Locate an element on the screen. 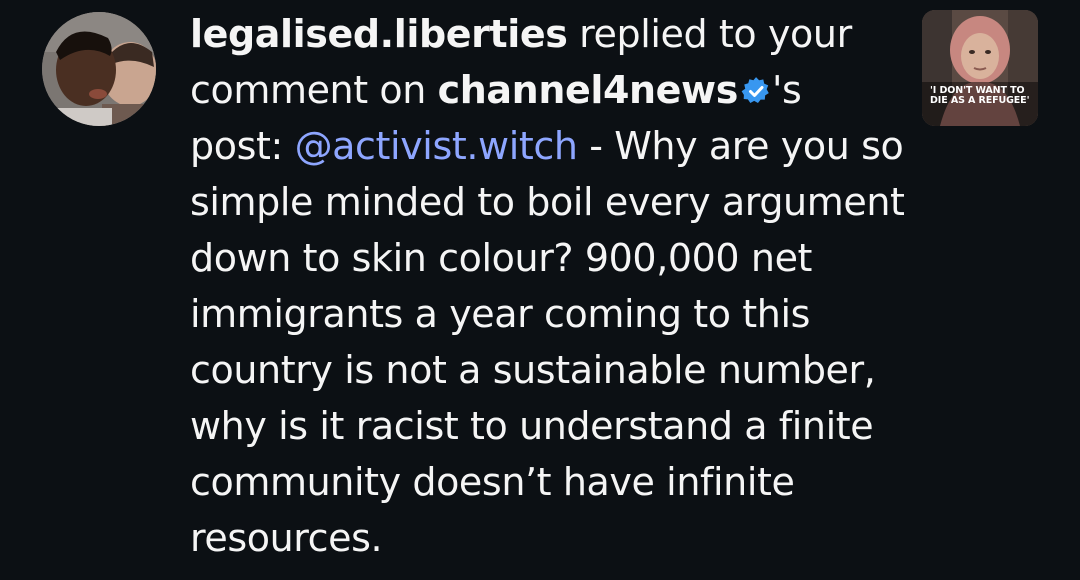  mention-link: @activist.witch is located at coordinates (436, 146).